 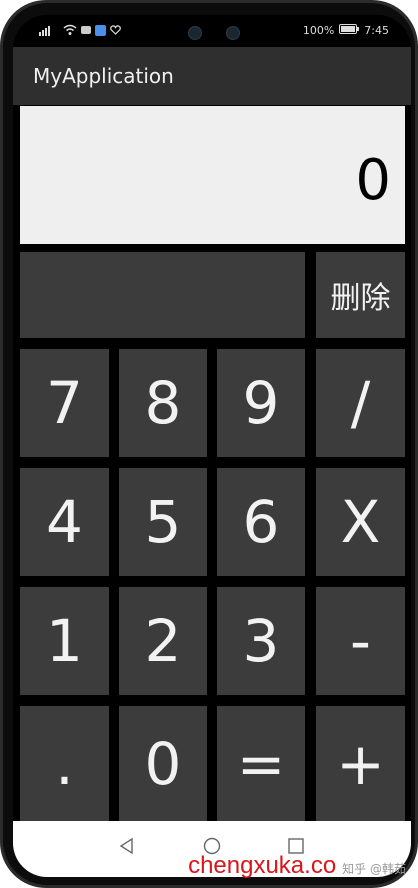 What do you see at coordinates (195, 33) in the screenshot?
I see `front-camera-icon` at bounding box center [195, 33].